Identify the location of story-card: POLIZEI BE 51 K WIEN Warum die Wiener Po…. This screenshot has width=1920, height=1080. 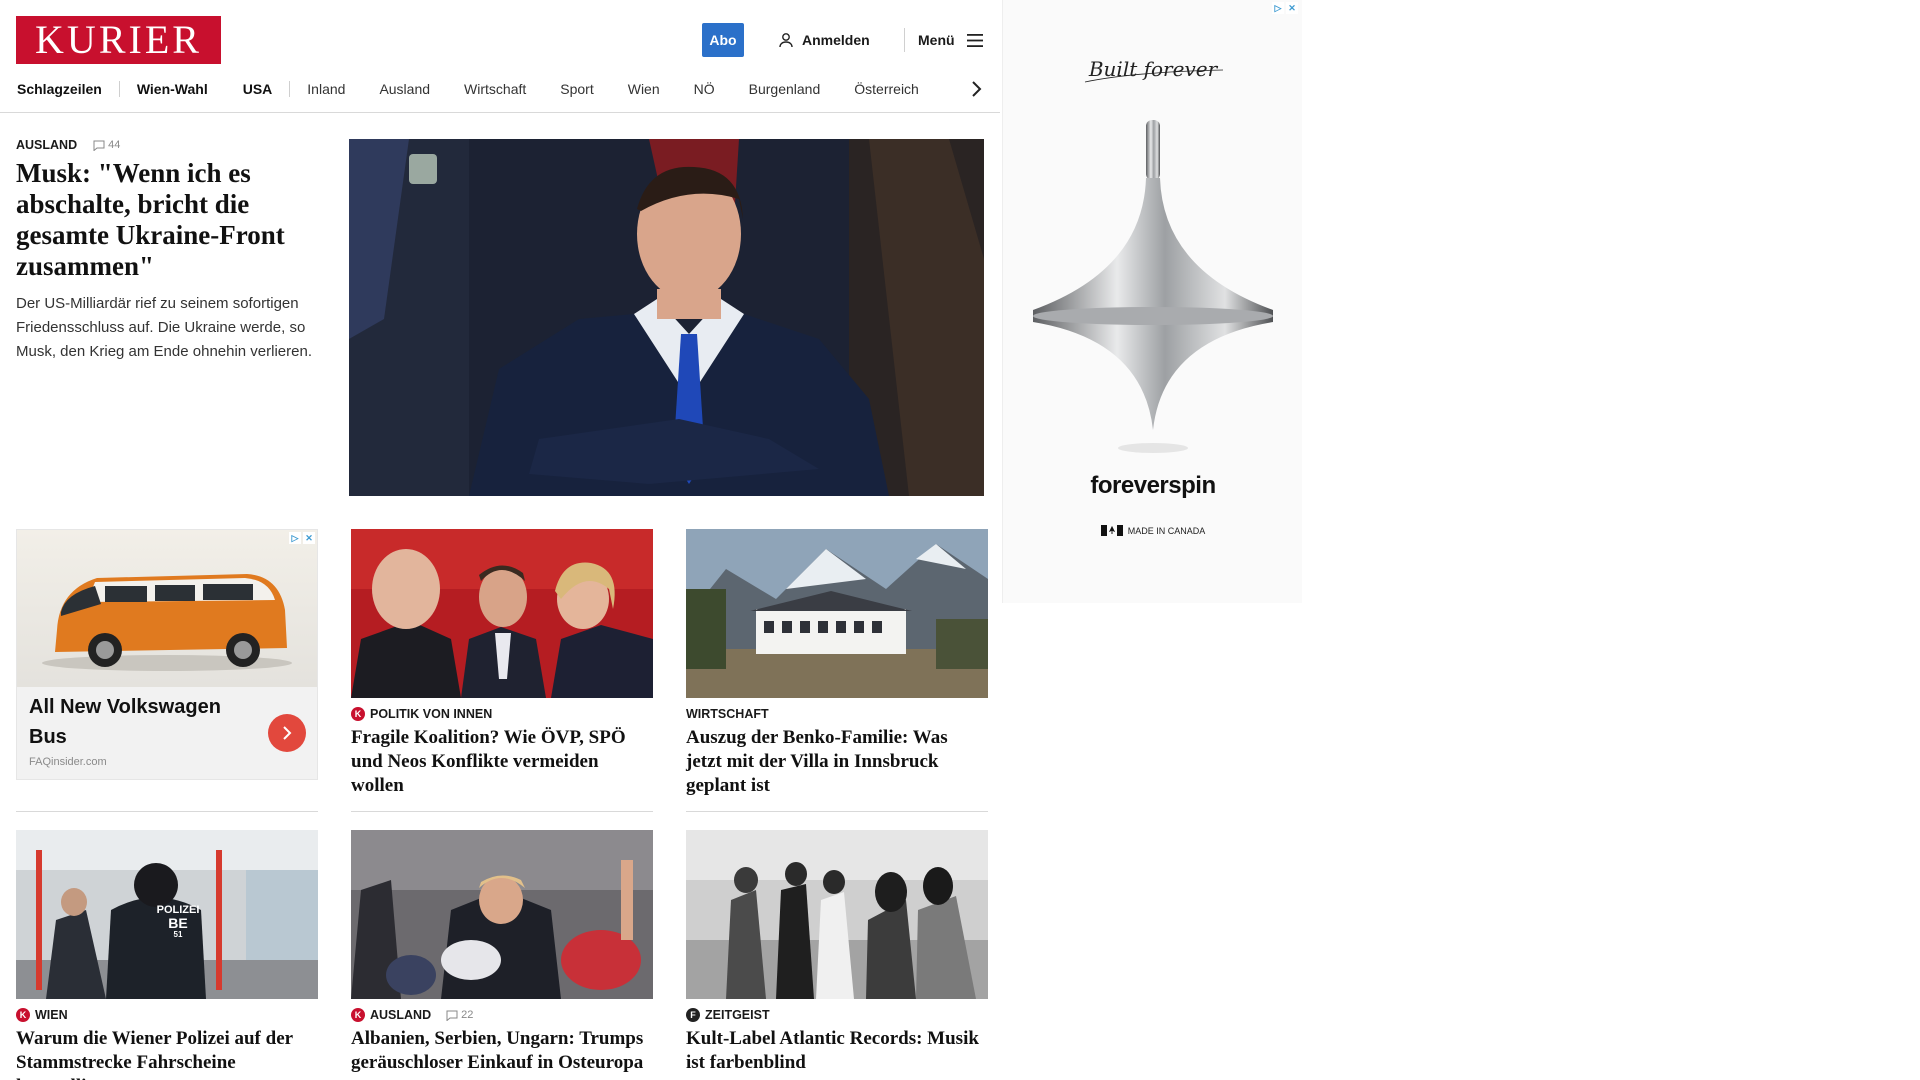
(167, 955).